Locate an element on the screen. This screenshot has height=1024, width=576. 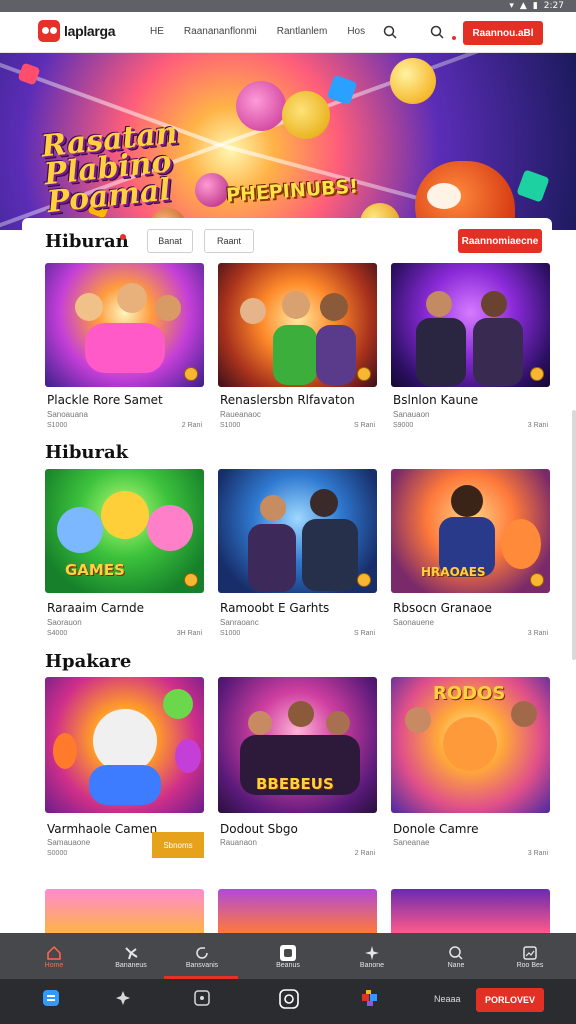
game-subtitle: Sanoauana is located at coordinates (67, 414).